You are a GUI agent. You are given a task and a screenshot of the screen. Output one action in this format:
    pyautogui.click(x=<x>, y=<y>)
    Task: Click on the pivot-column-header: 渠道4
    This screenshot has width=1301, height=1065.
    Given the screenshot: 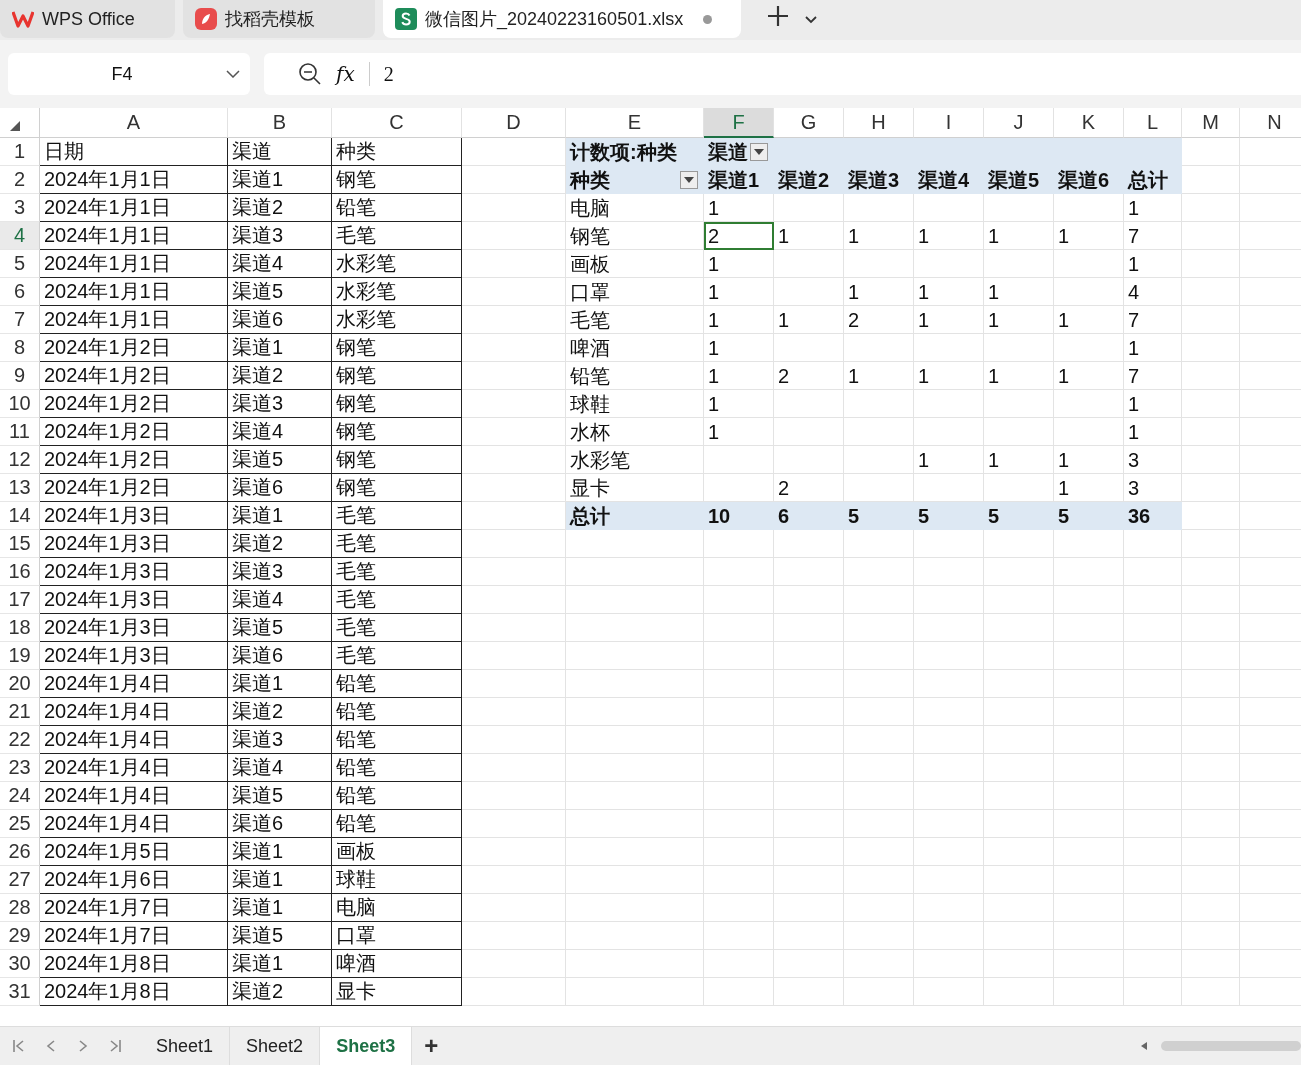 What is the action you would take?
    pyautogui.click(x=949, y=180)
    